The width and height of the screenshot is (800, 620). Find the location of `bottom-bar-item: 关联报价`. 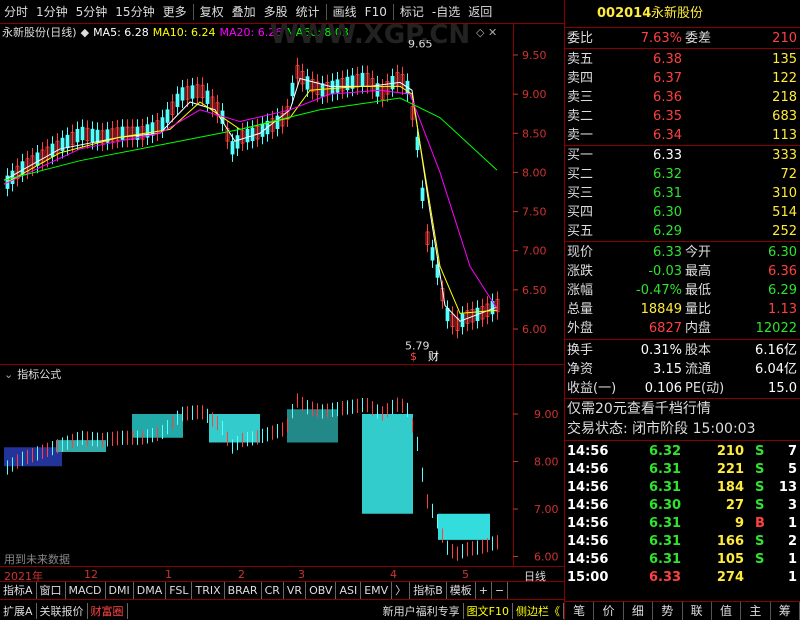

bottom-bar-item: 关联报价 is located at coordinates (62, 610).